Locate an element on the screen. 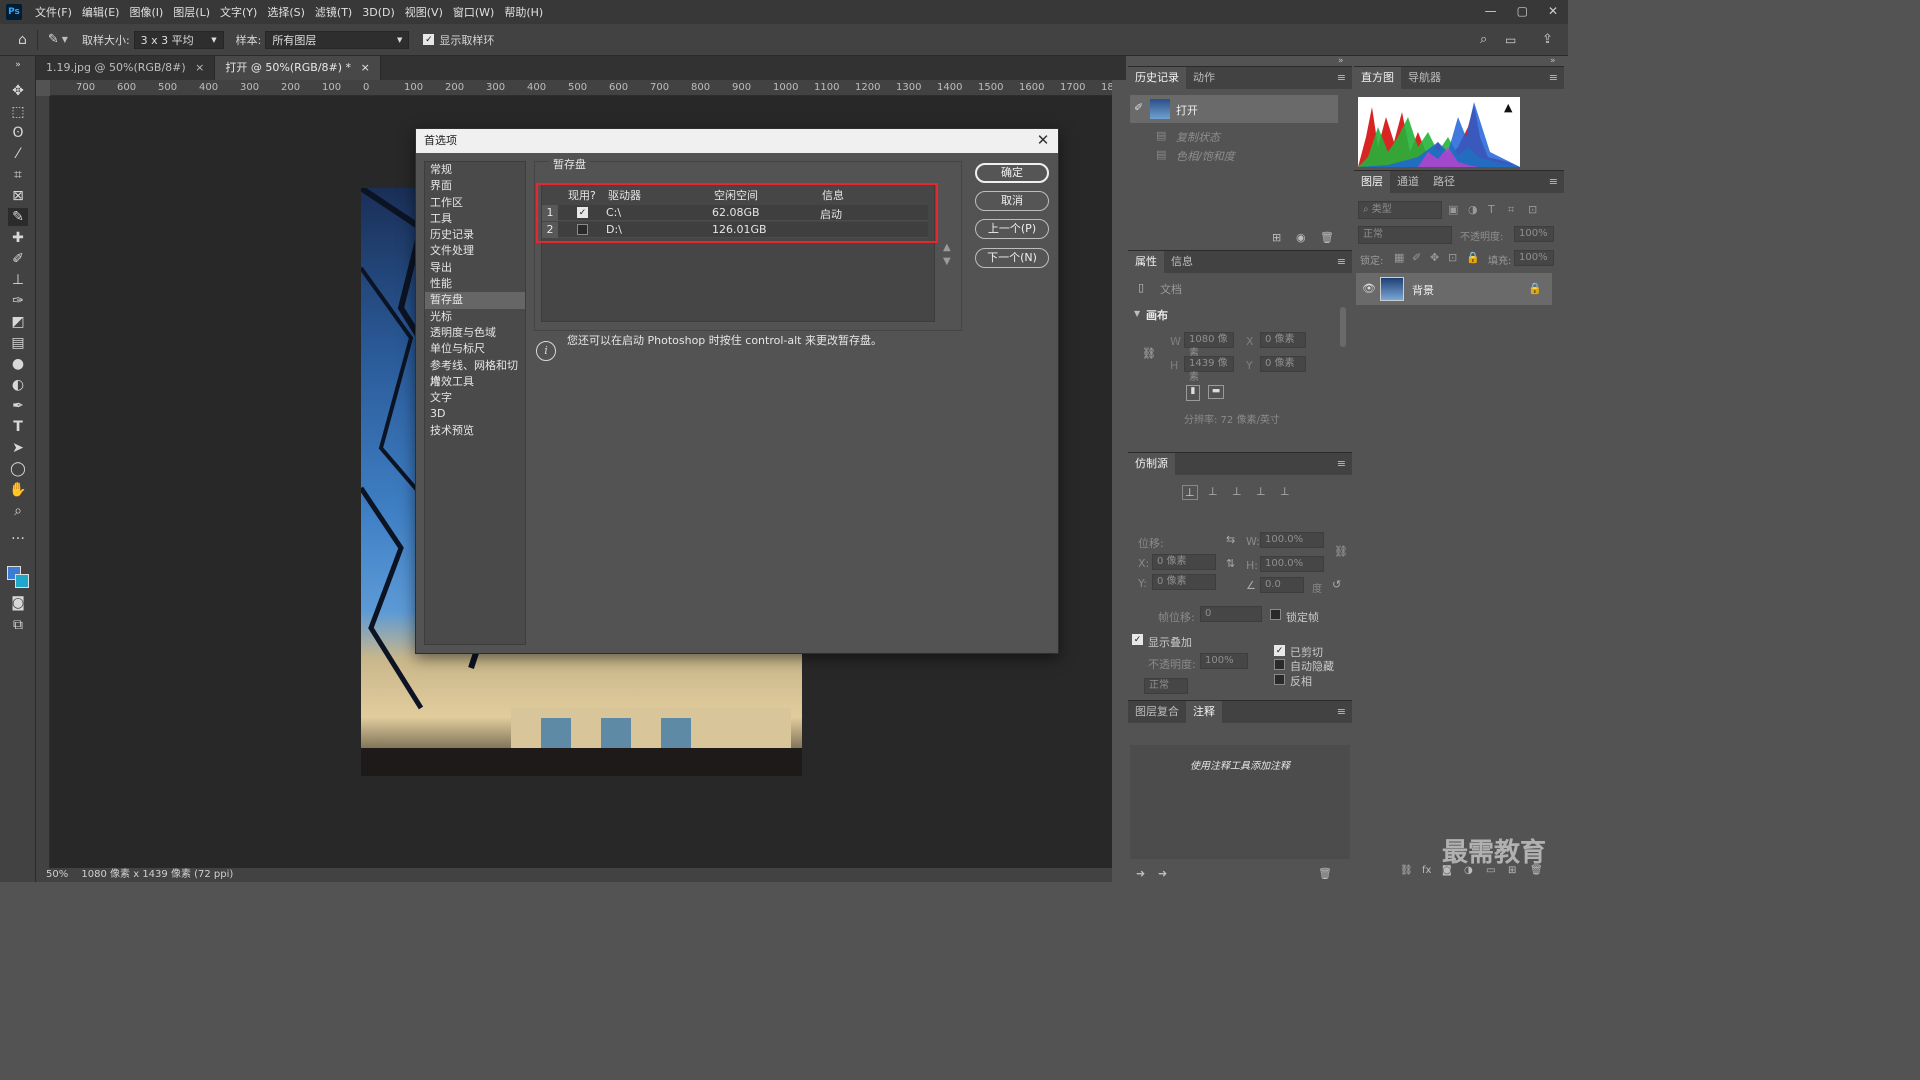 The width and height of the screenshot is (1920, 1080). overlay-opacity-field: 100% is located at coordinates (1224, 661).